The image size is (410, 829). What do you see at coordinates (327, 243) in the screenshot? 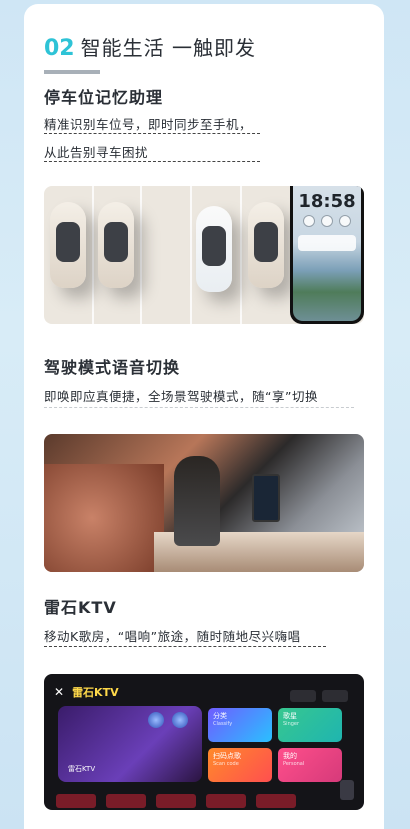
I see `parking-notification` at bounding box center [327, 243].